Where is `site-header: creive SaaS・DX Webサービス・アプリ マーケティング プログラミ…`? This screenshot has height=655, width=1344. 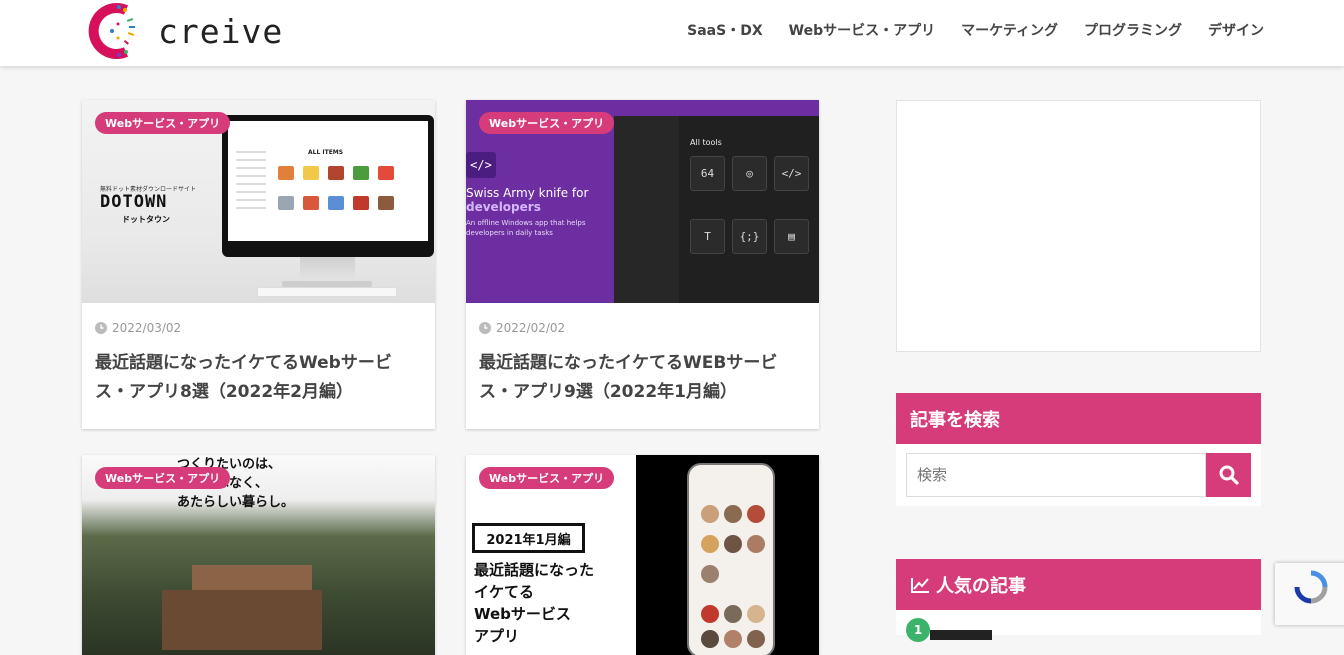
site-header: creive SaaS・DX Webサービス・アプリ マーケティング プログラミ… is located at coordinates (672, 33).